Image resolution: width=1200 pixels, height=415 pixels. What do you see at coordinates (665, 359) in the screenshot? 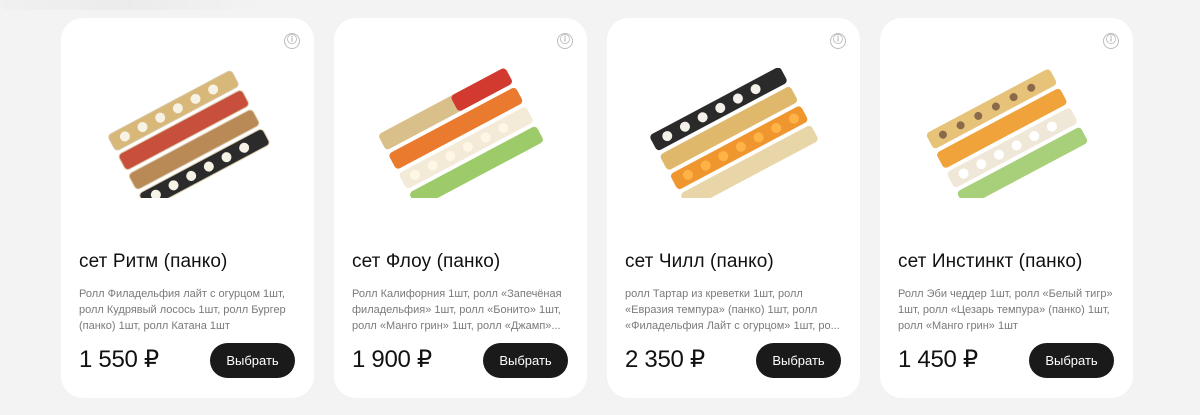
I see `product-price: 2 350 ₽` at bounding box center [665, 359].